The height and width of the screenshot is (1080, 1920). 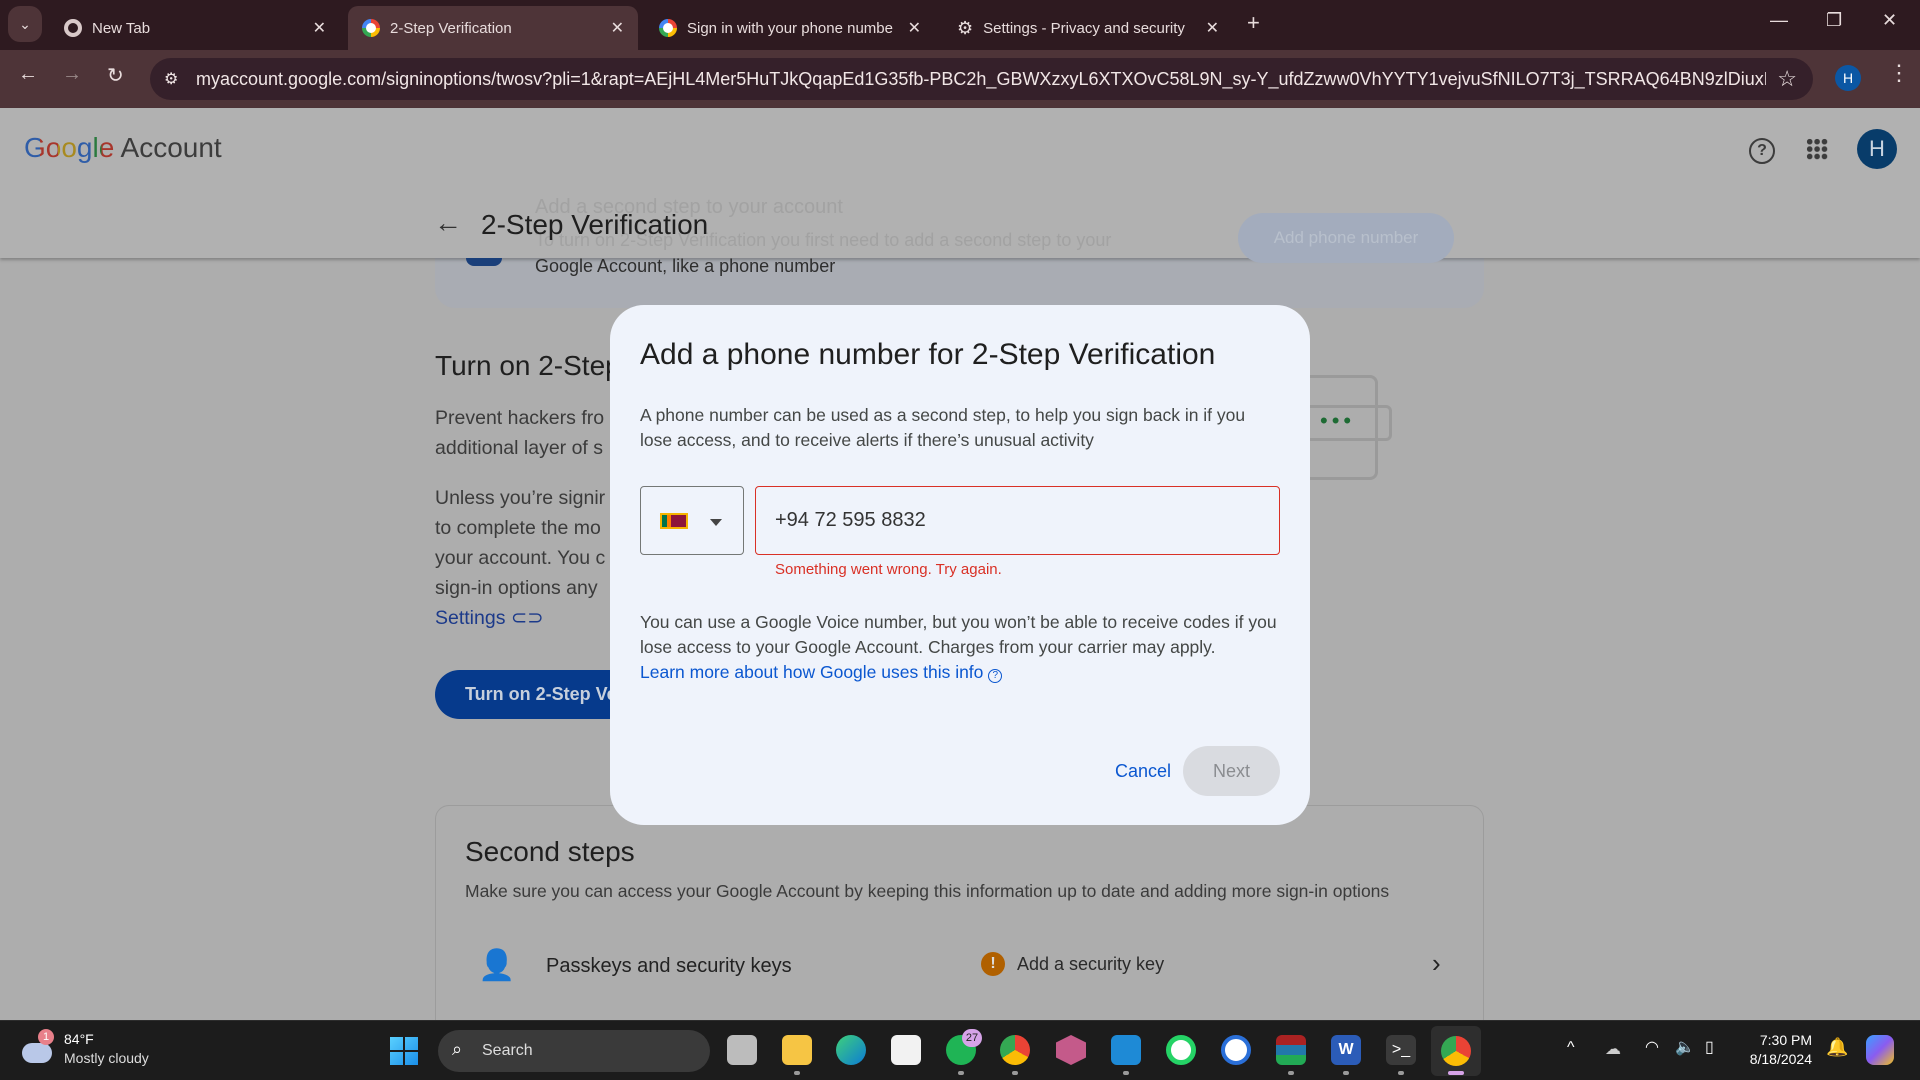 What do you see at coordinates (1126, 1050) in the screenshot?
I see `vscode-icon` at bounding box center [1126, 1050].